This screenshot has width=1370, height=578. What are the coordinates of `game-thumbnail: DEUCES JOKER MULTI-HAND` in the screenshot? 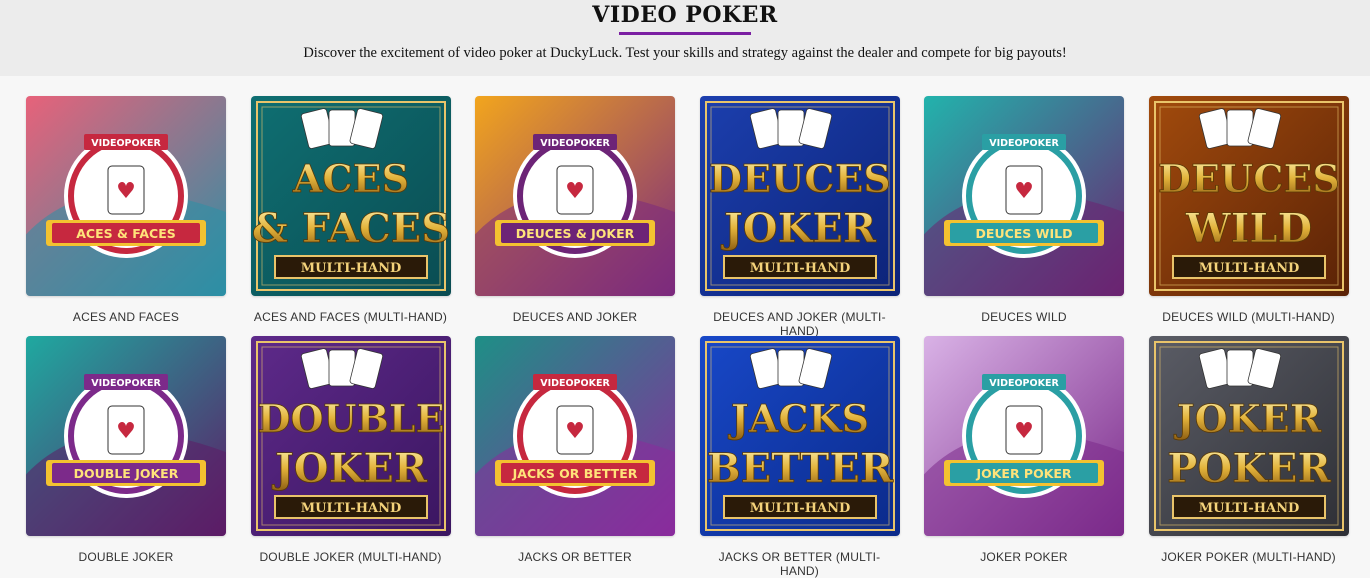 It's located at (799, 196).